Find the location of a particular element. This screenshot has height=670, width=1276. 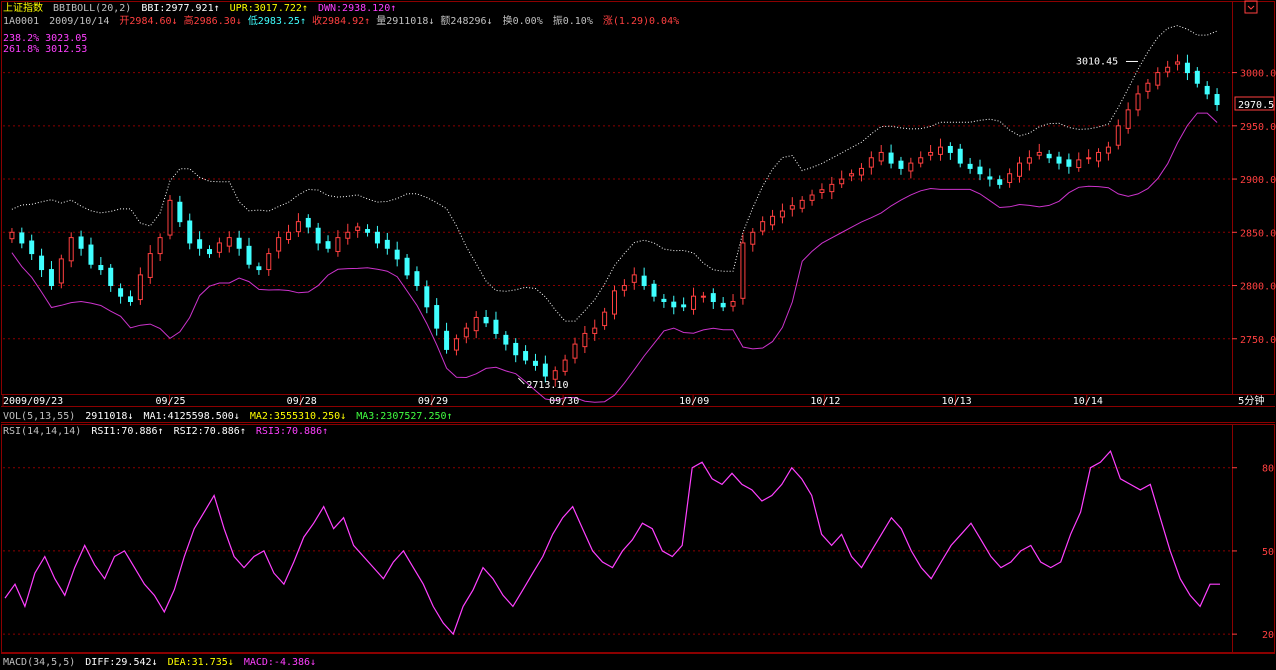

rsi1-value: RSI1:70.886↑ is located at coordinates (127, 431).